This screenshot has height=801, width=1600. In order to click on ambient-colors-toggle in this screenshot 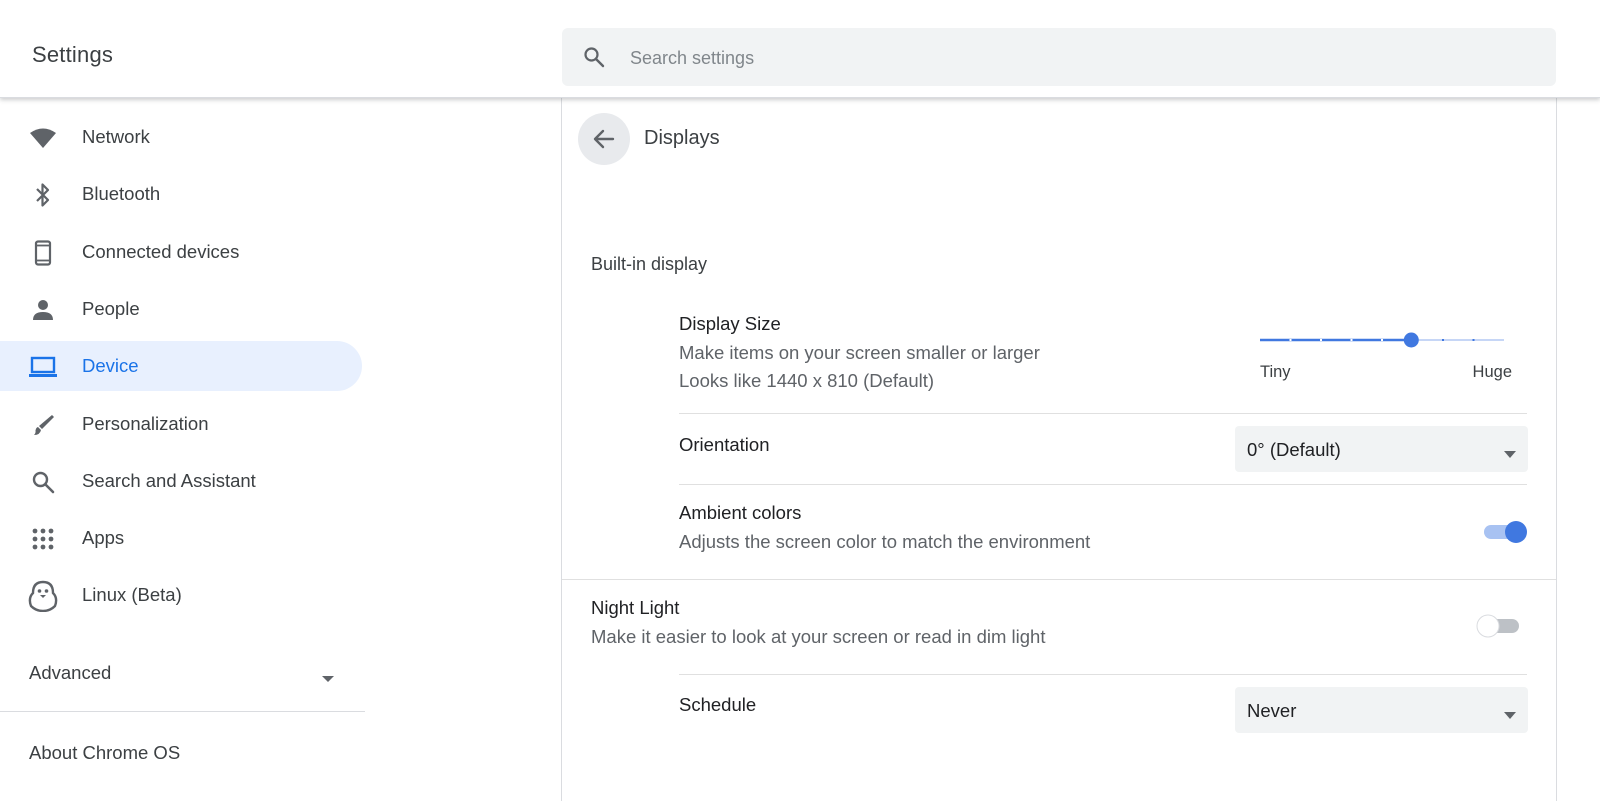, I will do `click(1505, 532)`.